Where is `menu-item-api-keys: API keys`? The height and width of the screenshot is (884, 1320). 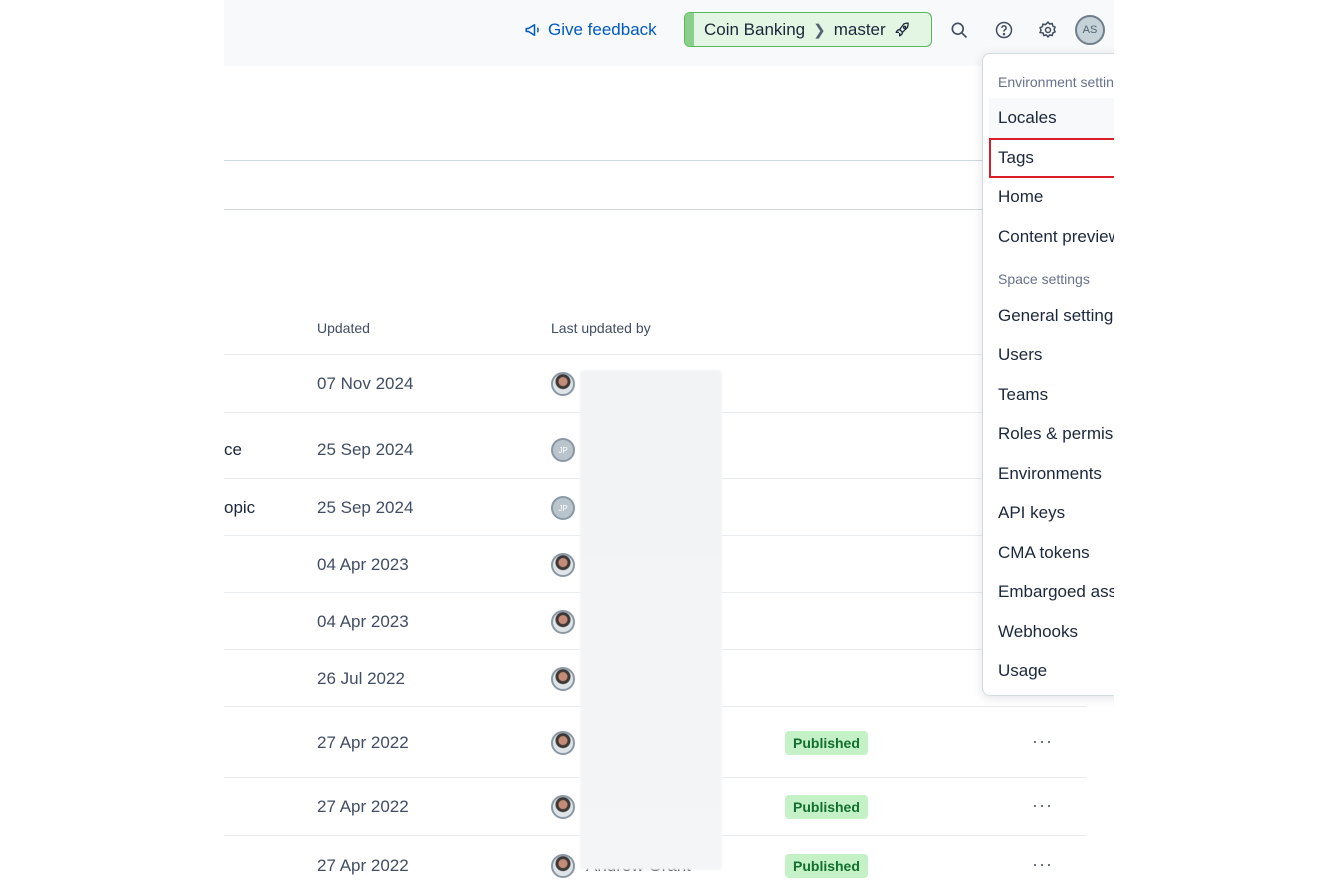
menu-item-api-keys: API keys is located at coordinates (1051, 513).